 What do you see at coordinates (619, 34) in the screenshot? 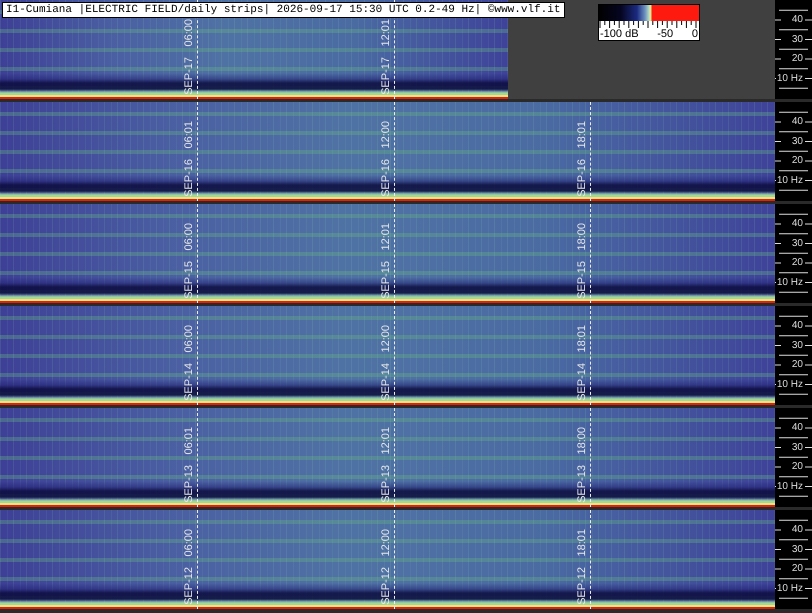
I see `scale-label: -100 dB` at bounding box center [619, 34].